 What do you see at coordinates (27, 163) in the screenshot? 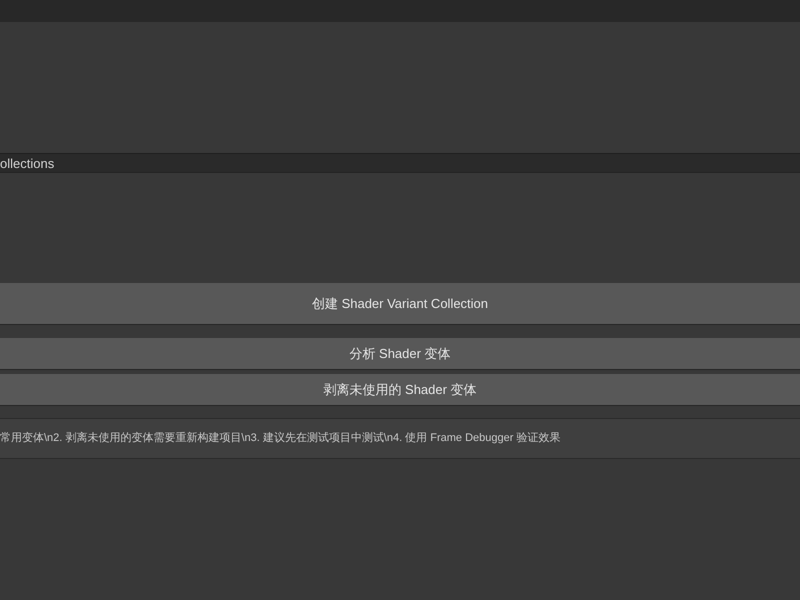
I see `section-header: ollections` at bounding box center [27, 163].